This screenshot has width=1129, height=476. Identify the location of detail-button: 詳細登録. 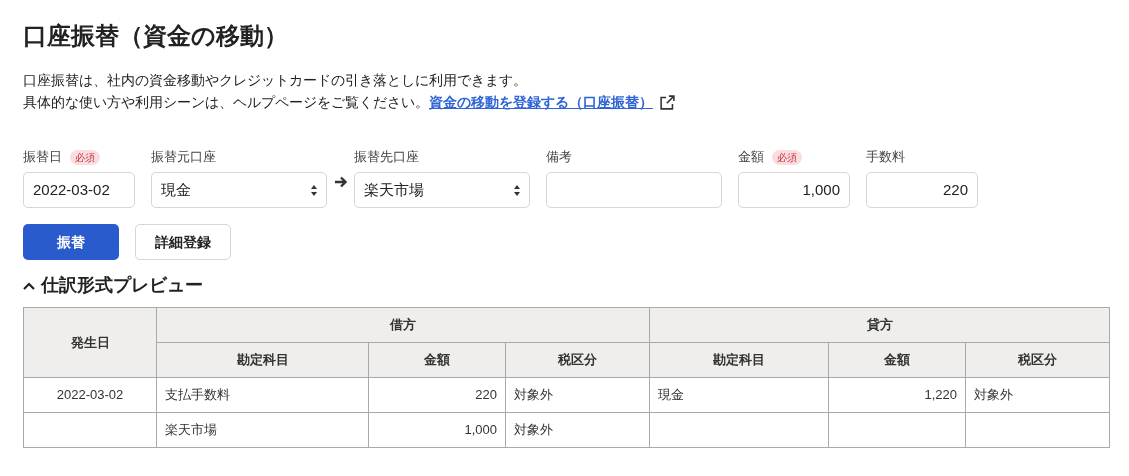
(183, 242).